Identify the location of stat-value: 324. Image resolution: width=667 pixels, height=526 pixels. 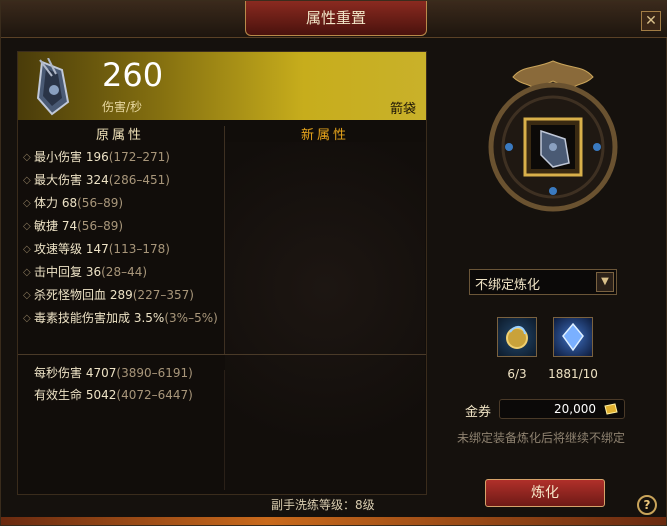
(97, 180).